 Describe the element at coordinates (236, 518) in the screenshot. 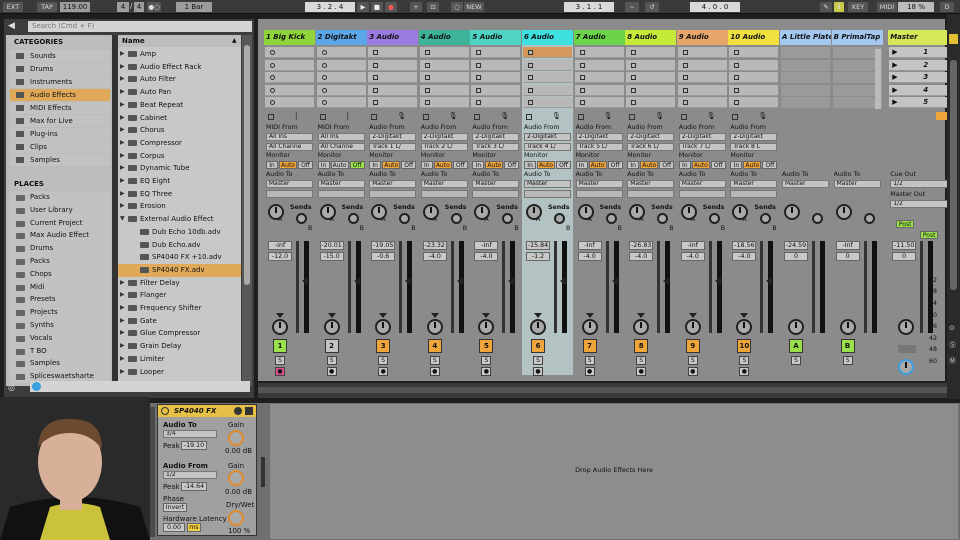

I see `drywet-knob` at that location.